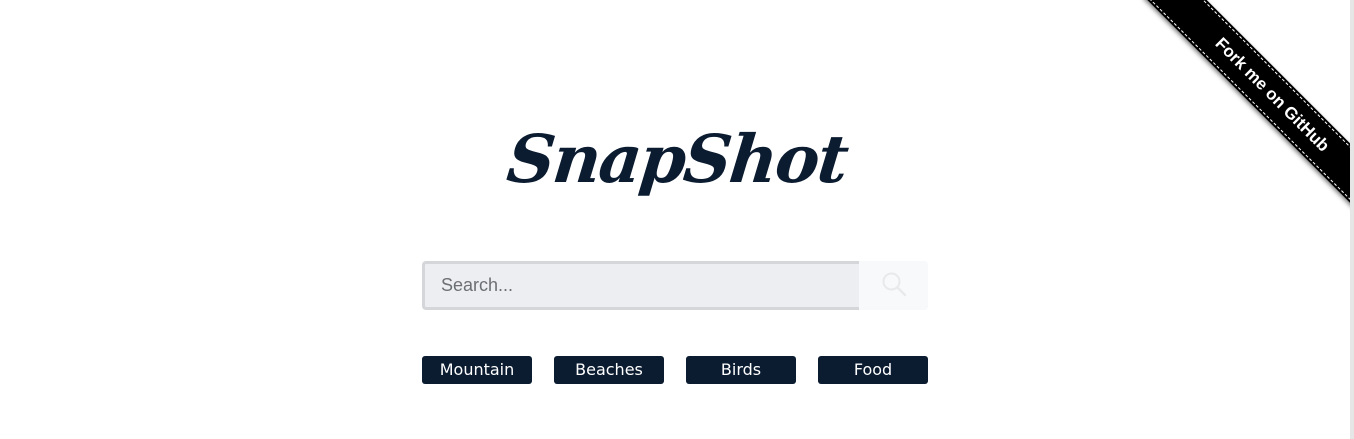 Image resolution: width=1354 pixels, height=439 pixels. I want to click on category-button-food: Food, so click(873, 370).